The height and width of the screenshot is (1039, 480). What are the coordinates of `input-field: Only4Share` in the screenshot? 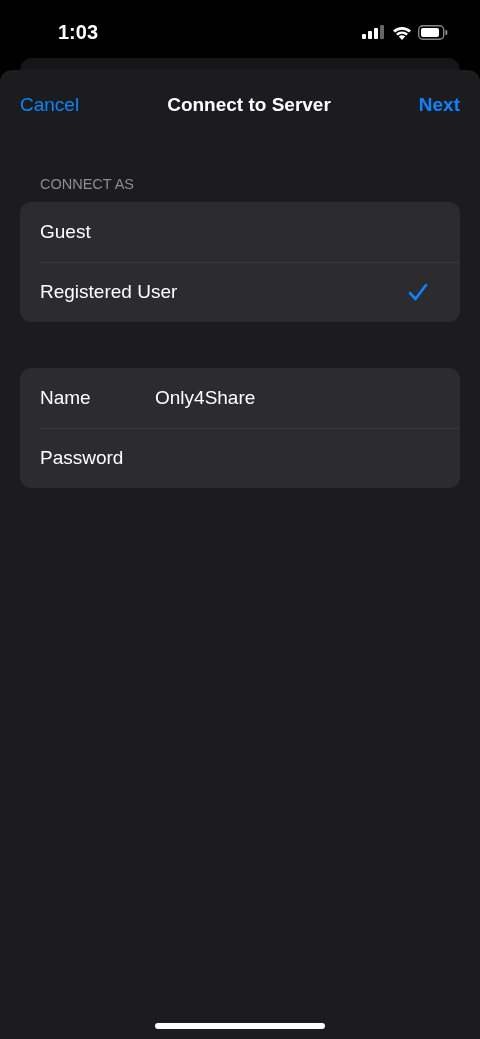 It's located at (291, 398).